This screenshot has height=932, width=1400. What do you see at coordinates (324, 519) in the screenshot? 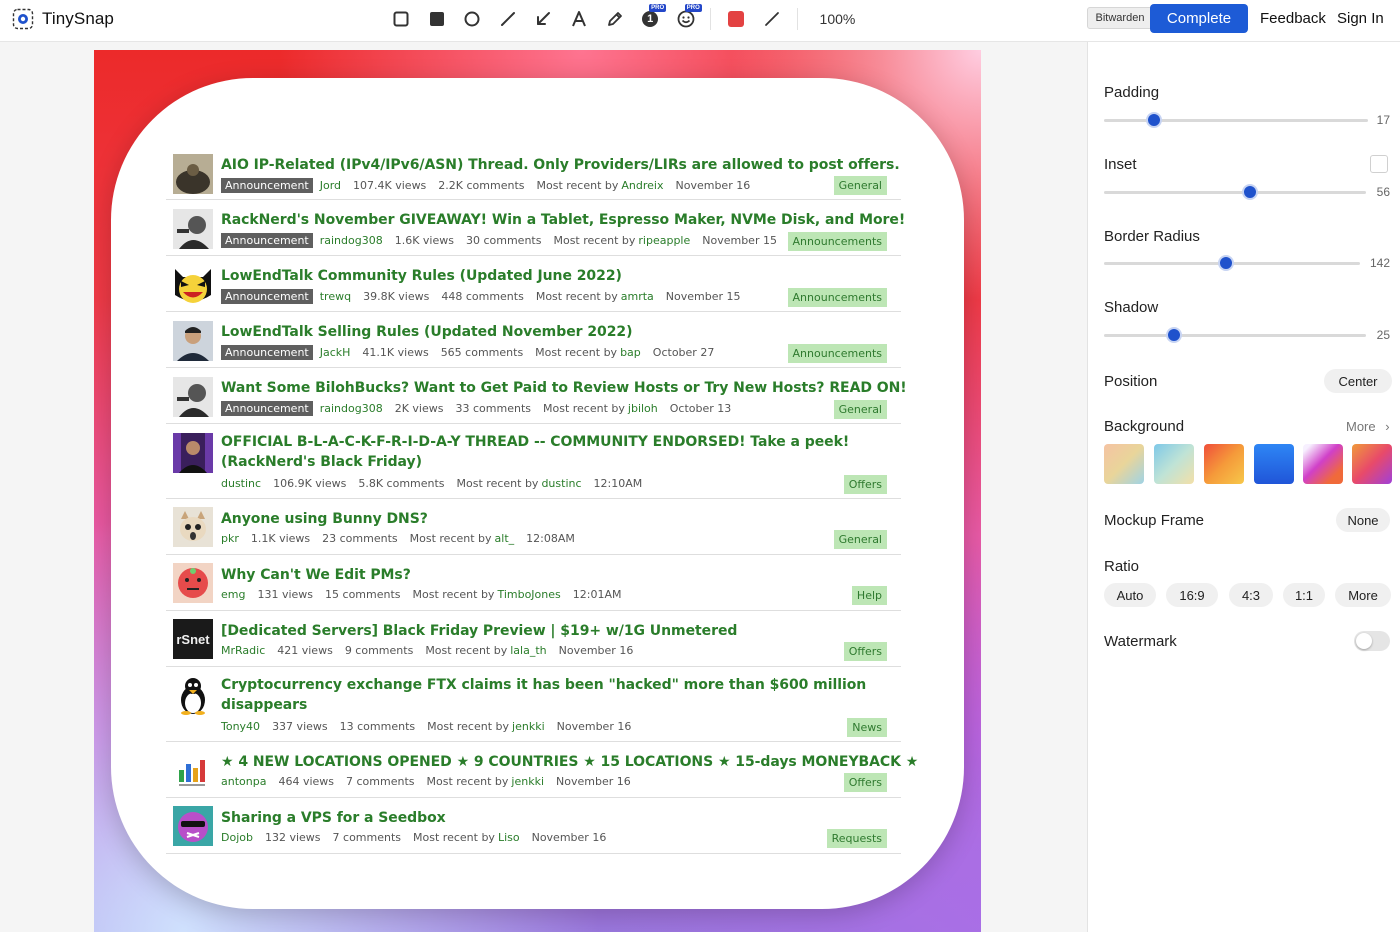
I see `thread-title: Anyone using Bunny DNS?` at bounding box center [324, 519].